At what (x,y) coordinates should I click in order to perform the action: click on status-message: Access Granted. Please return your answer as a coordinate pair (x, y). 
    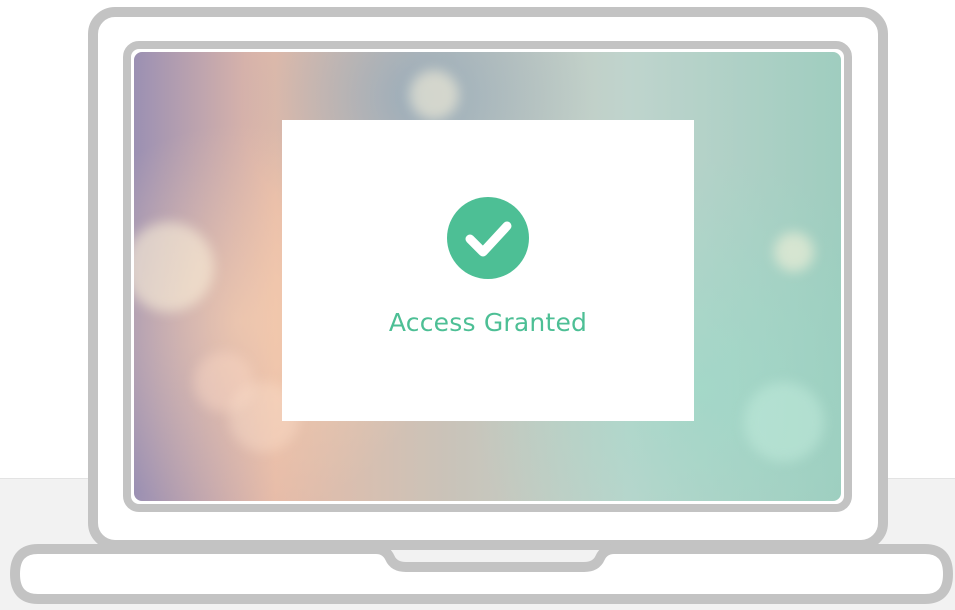
    Looking at the image, I should click on (488, 322).